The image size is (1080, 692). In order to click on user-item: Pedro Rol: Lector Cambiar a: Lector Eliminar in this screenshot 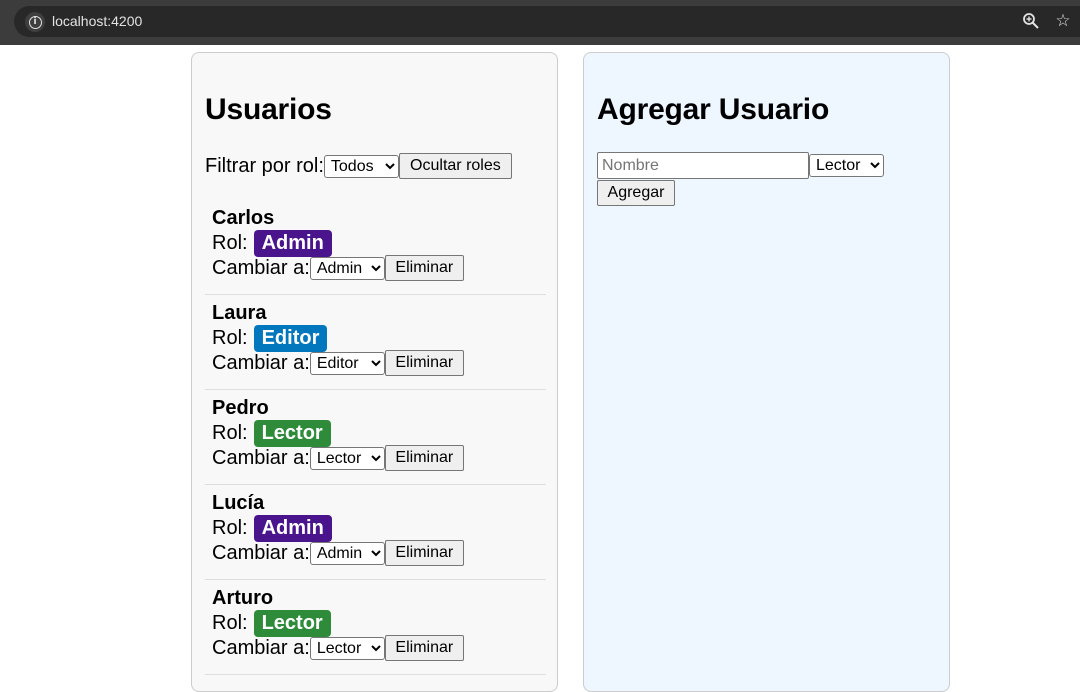, I will do `click(375, 437)`.